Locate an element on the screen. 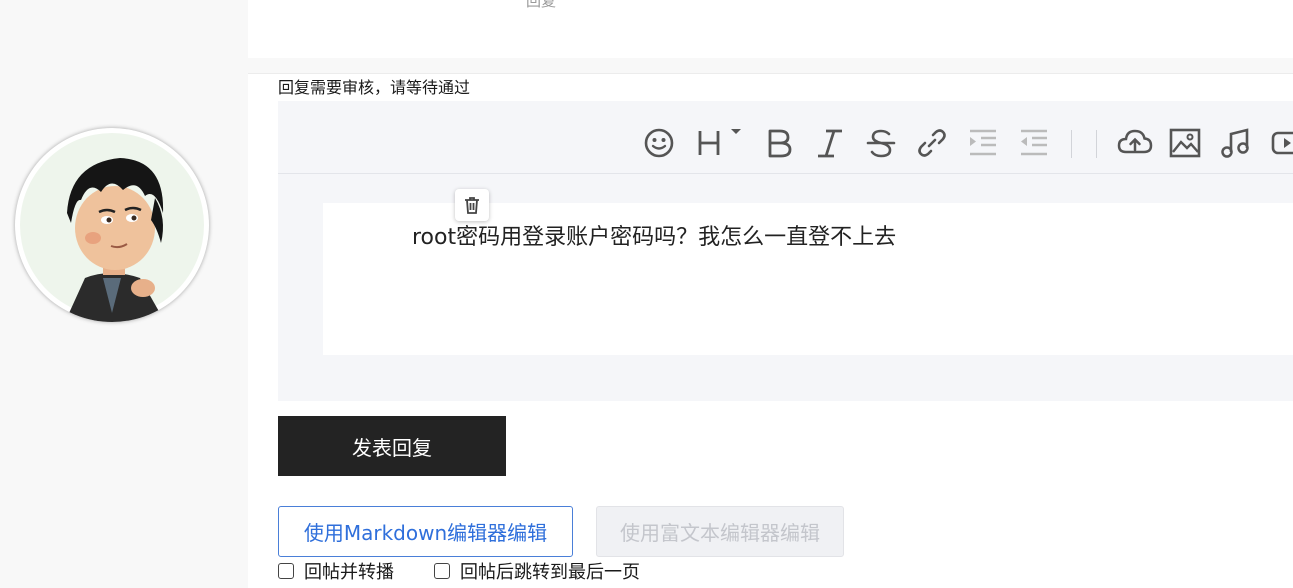 This screenshot has height=588, width=1293. markdown-editor-button: 使用Markdown编辑器编辑 is located at coordinates (425, 531).